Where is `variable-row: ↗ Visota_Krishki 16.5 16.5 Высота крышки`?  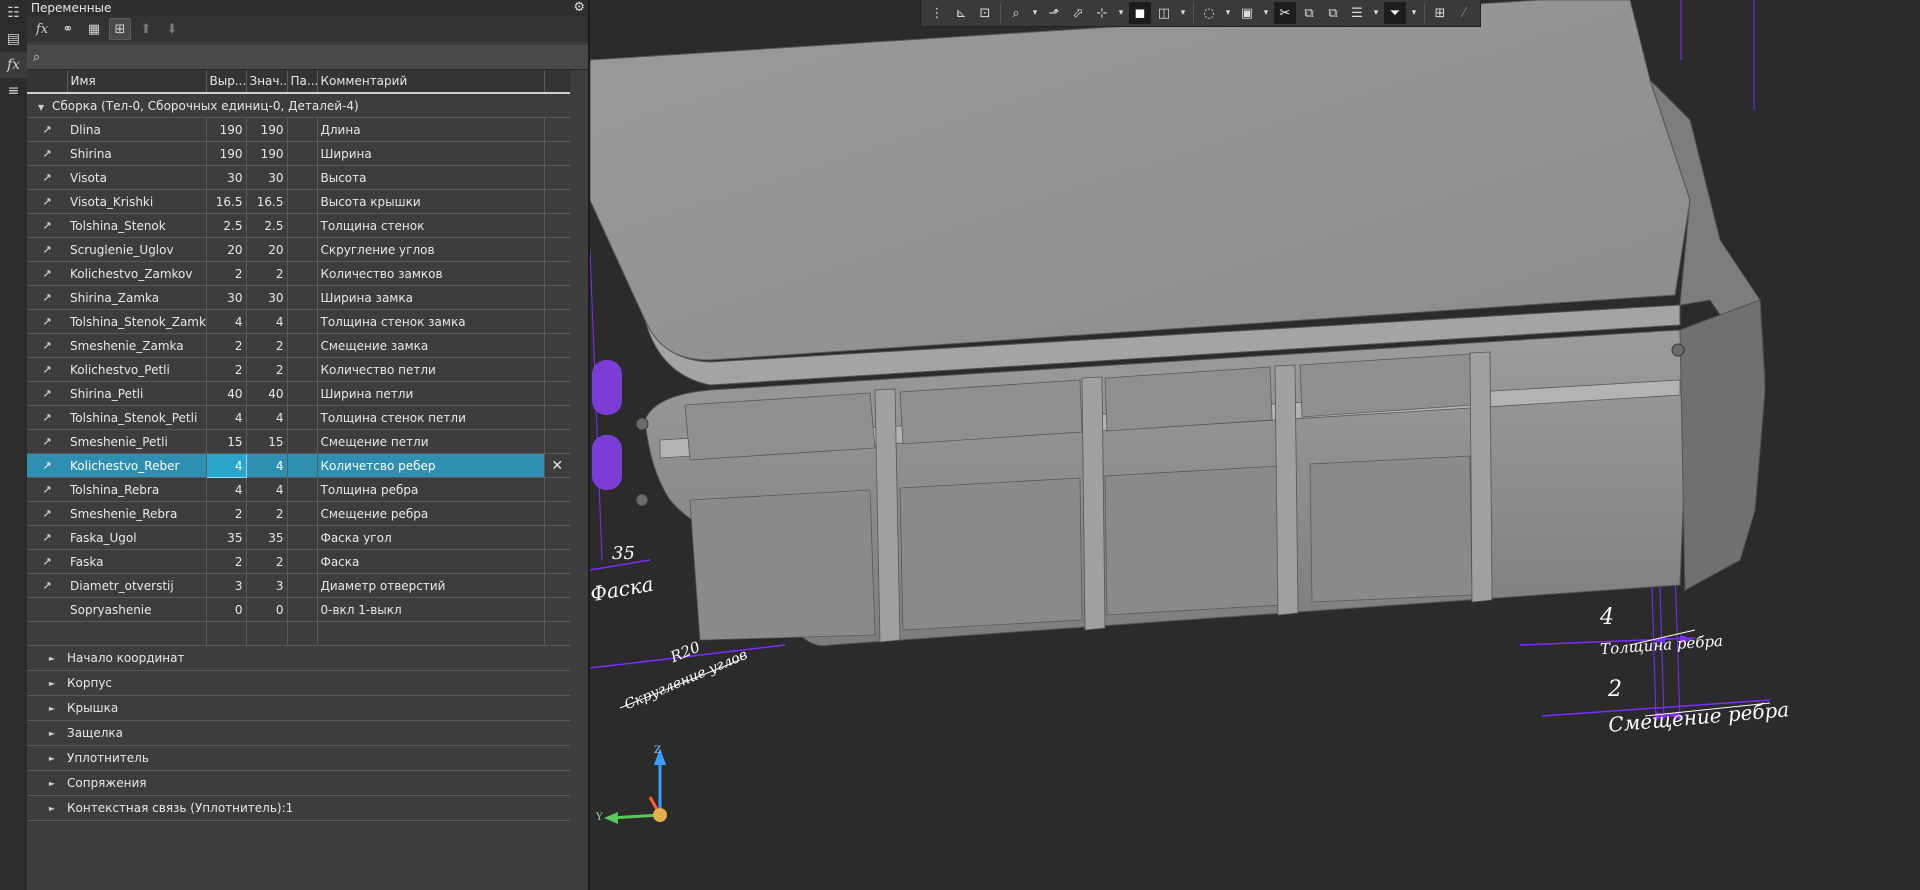
variable-row: ↗ Visota_Krishki 16.5 16.5 Высота крышки is located at coordinates (298, 201).